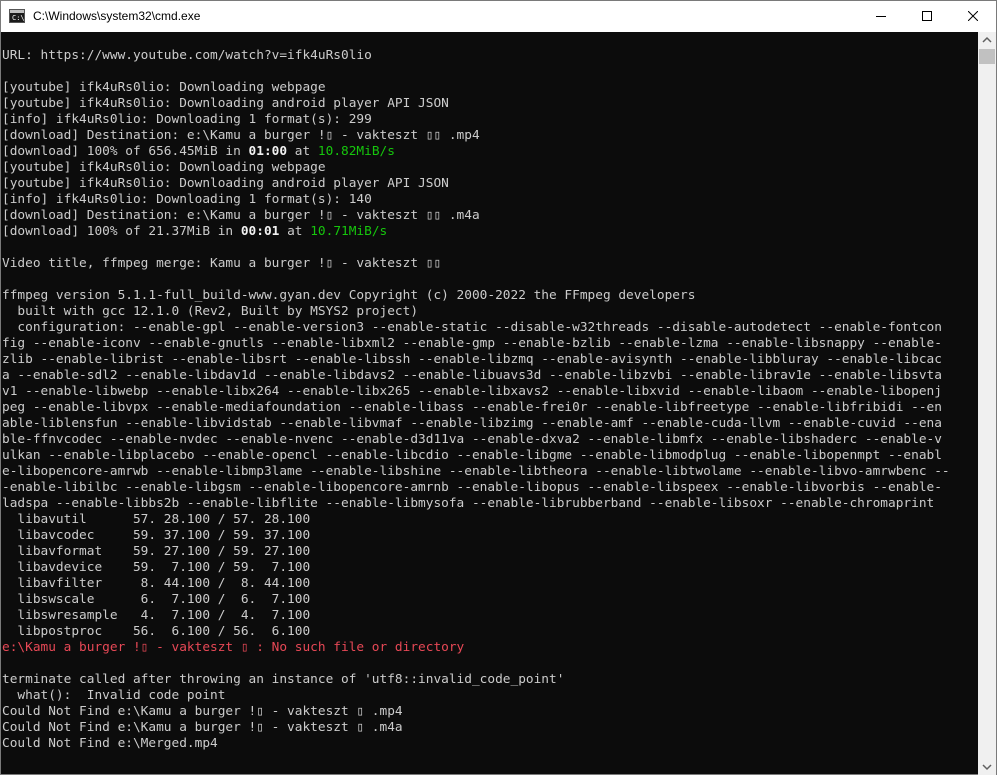 This screenshot has width=997, height=779. Describe the element at coordinates (114, 695) in the screenshot. I see `console-text: what(): Invalid code point` at that location.